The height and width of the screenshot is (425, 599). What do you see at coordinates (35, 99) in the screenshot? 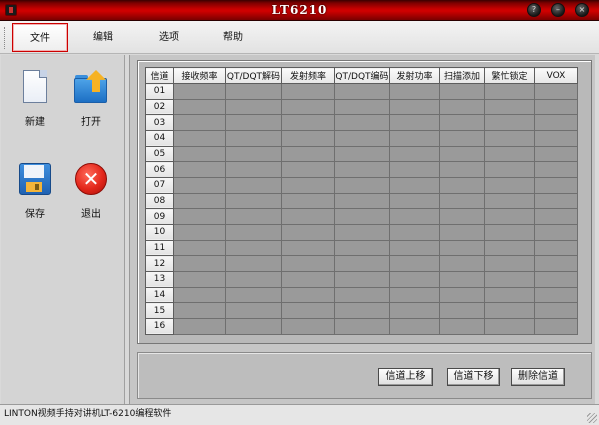
I see `new-button: 新建` at bounding box center [35, 99].